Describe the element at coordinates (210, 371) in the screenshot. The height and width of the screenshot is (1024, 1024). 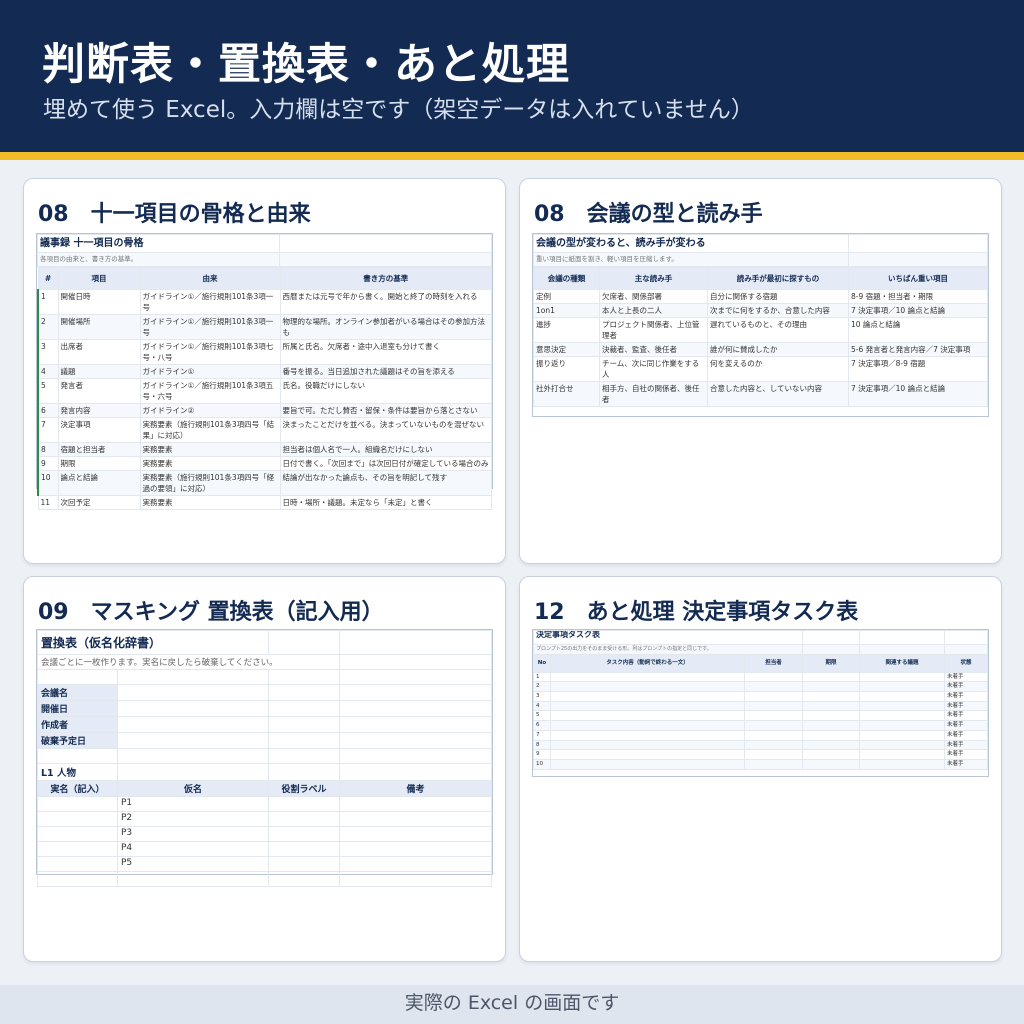
I see `table-cell: ガイドライン①` at that location.